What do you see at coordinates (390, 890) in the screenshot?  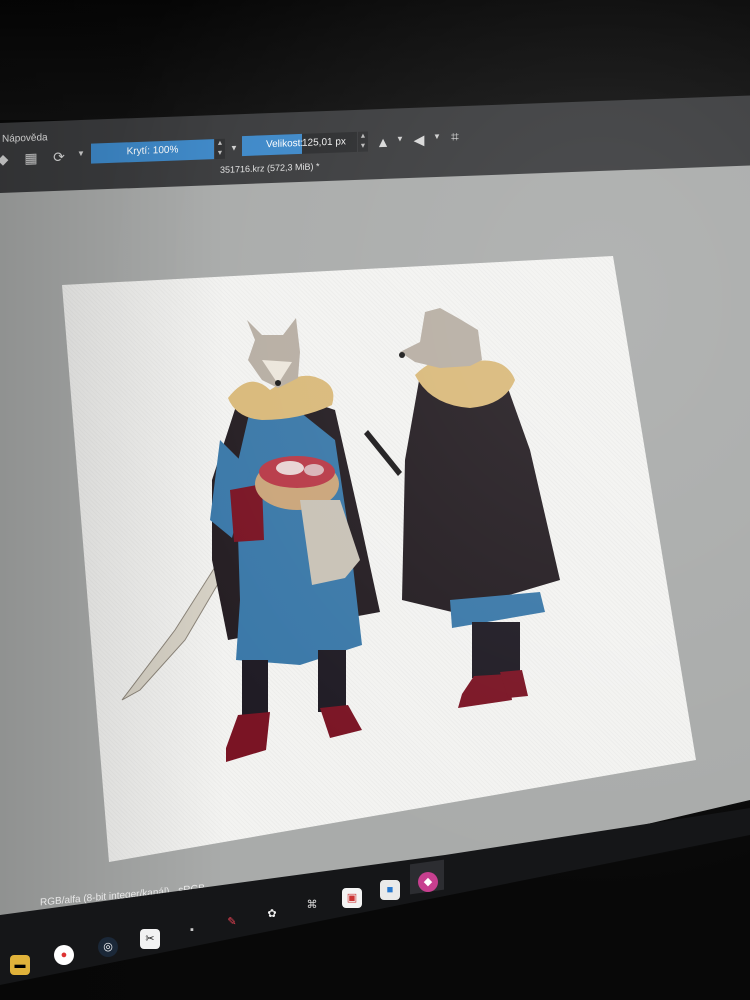 I see `app-icon-4: ■` at bounding box center [390, 890].